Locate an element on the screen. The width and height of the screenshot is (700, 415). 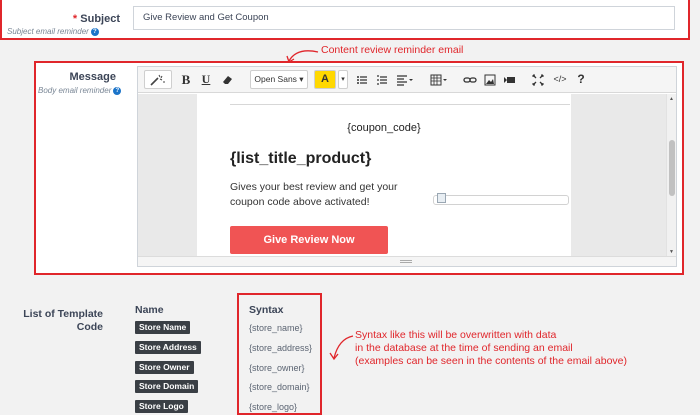
store-domain-syntax: {store_domain} is located at coordinates (279, 387).